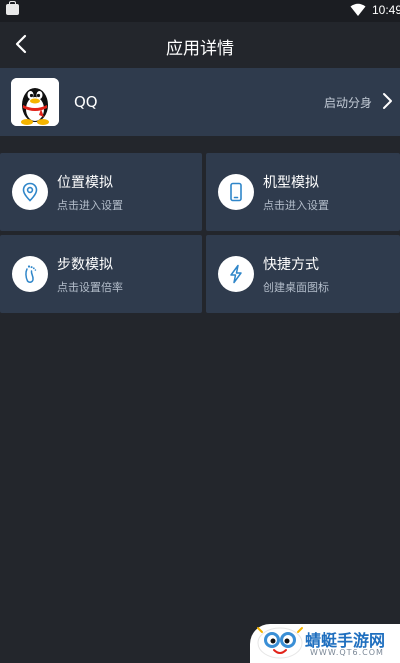 This screenshot has height=663, width=400. What do you see at coordinates (86, 102) in the screenshot?
I see `app-name: QQ` at bounding box center [86, 102].